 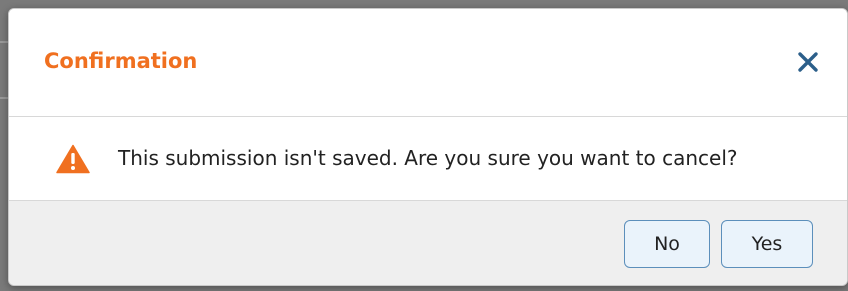 What do you see at coordinates (667, 244) in the screenshot?
I see `no-button: No` at bounding box center [667, 244].